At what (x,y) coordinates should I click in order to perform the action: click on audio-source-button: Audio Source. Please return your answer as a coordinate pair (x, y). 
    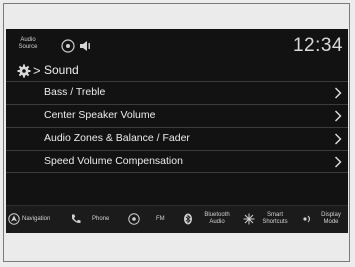
    Looking at the image, I should click on (28, 44).